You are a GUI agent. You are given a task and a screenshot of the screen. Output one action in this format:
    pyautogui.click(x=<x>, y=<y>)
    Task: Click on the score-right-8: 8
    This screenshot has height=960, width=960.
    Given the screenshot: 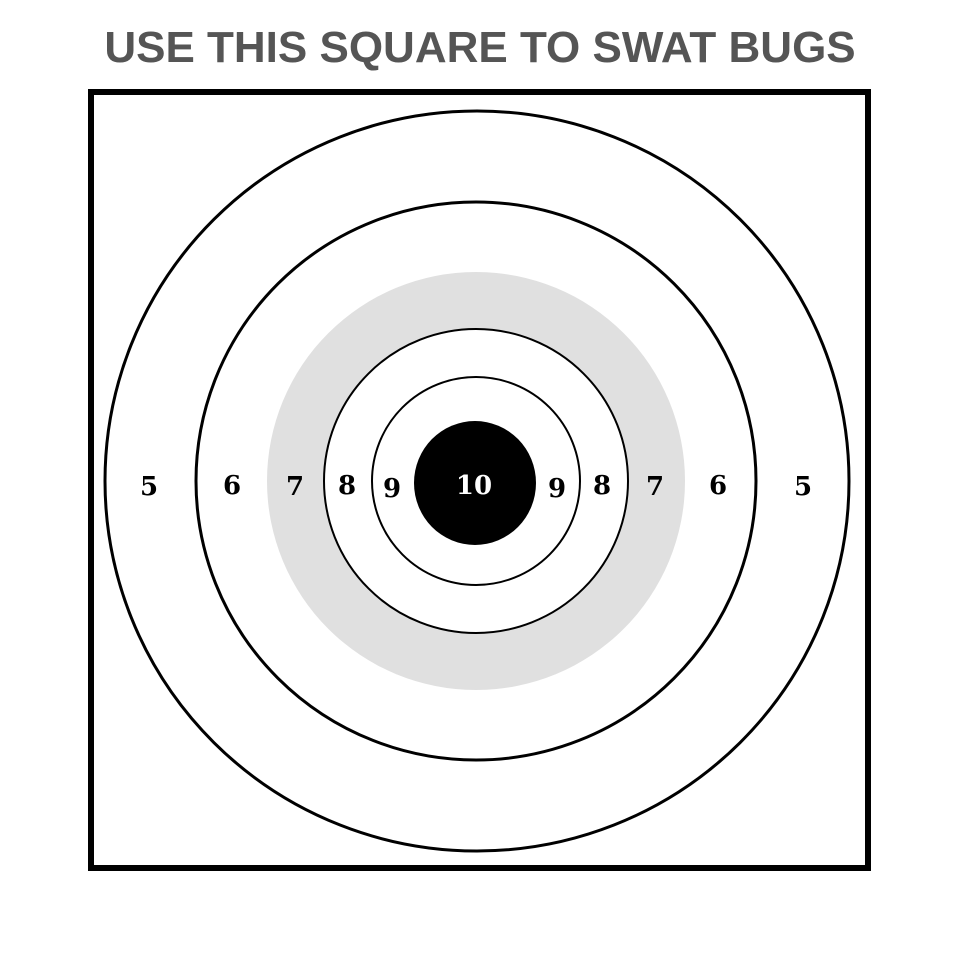 What is the action you would take?
    pyautogui.click(x=602, y=486)
    